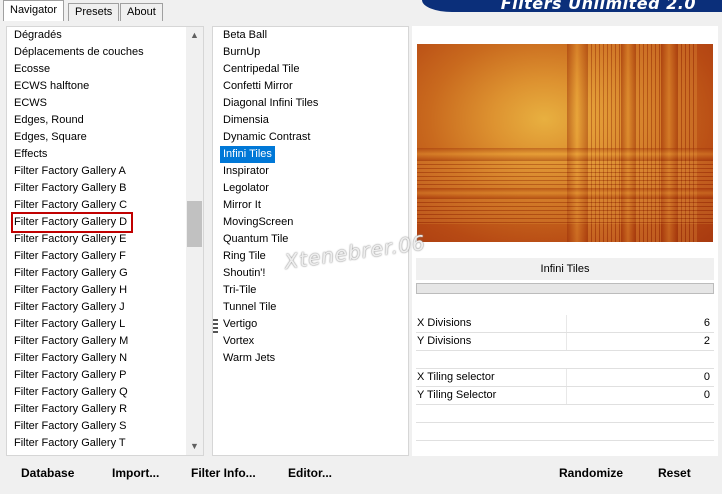 This screenshot has height=494, width=722. What do you see at coordinates (241, 52) in the screenshot?
I see `filter-item: BurnUp` at bounding box center [241, 52].